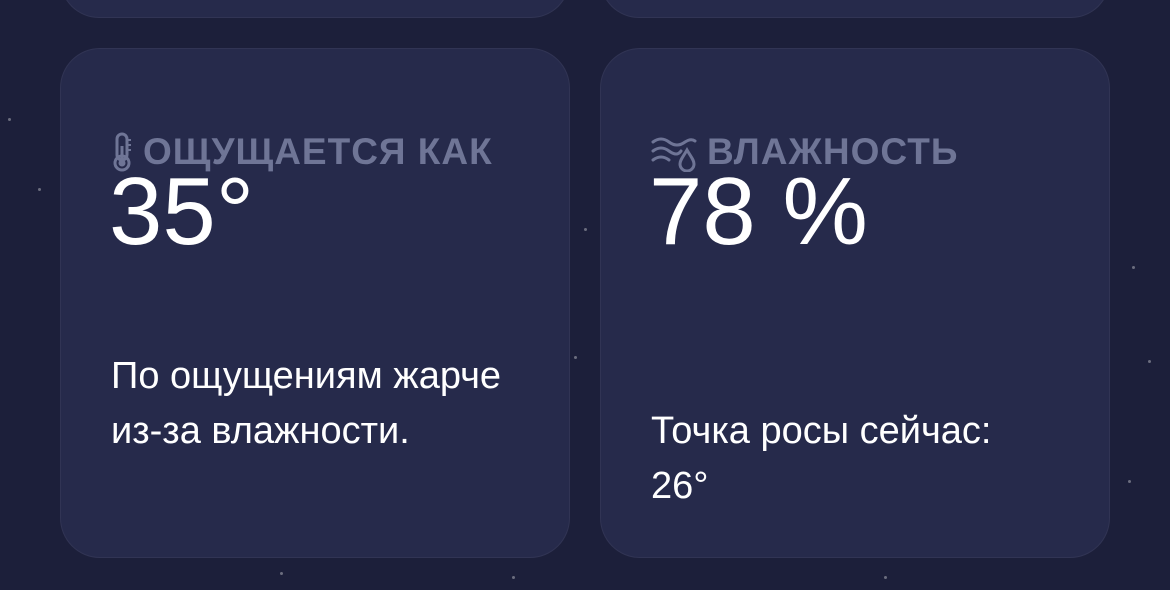  I want to click on previous-card-right, so click(855, 9).